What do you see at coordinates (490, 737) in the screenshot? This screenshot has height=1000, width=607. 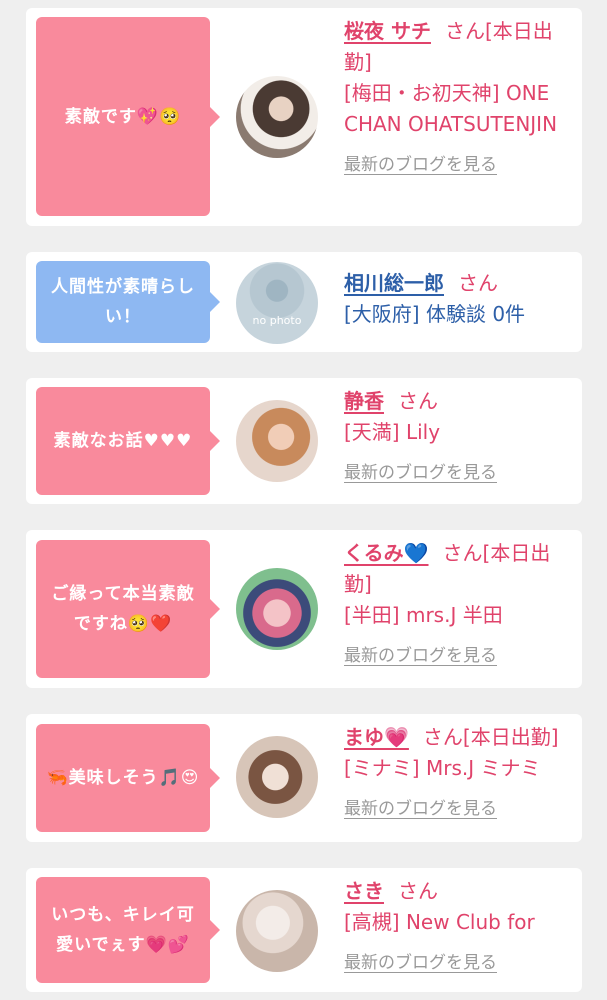 I see `user-suffix: さん[本日出勤]` at bounding box center [490, 737].